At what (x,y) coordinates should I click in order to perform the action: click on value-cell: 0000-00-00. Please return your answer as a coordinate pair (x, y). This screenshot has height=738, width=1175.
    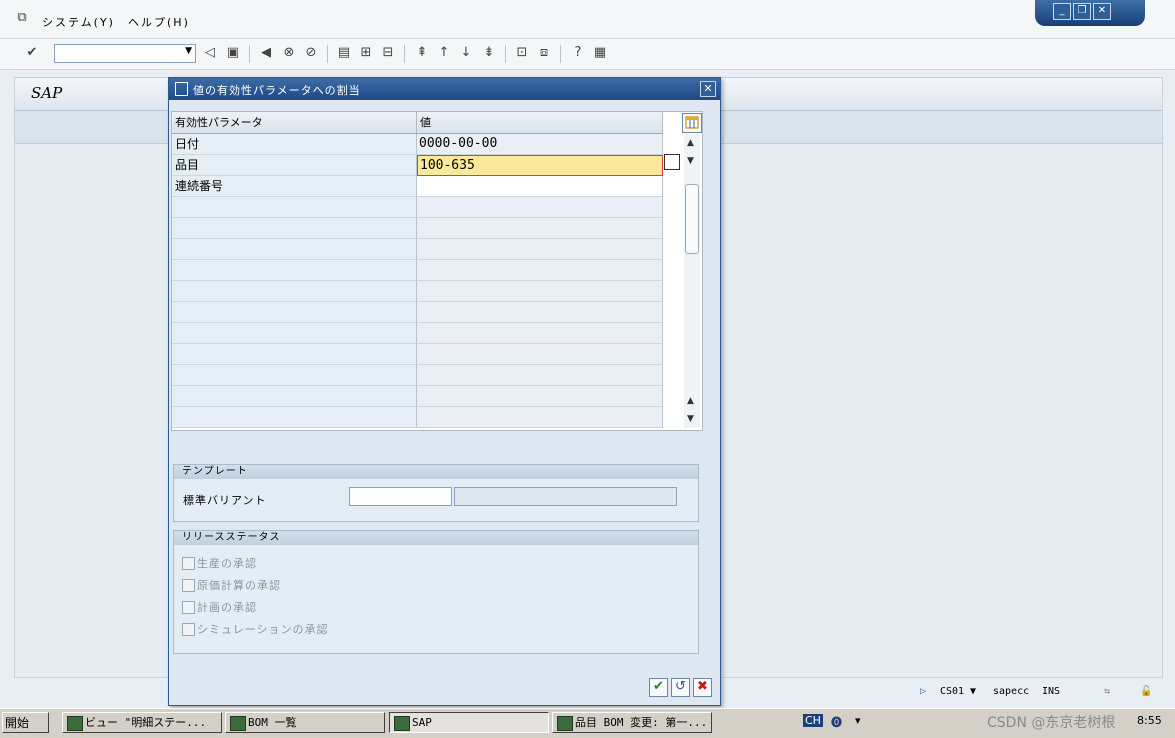
    Looking at the image, I should click on (540, 144).